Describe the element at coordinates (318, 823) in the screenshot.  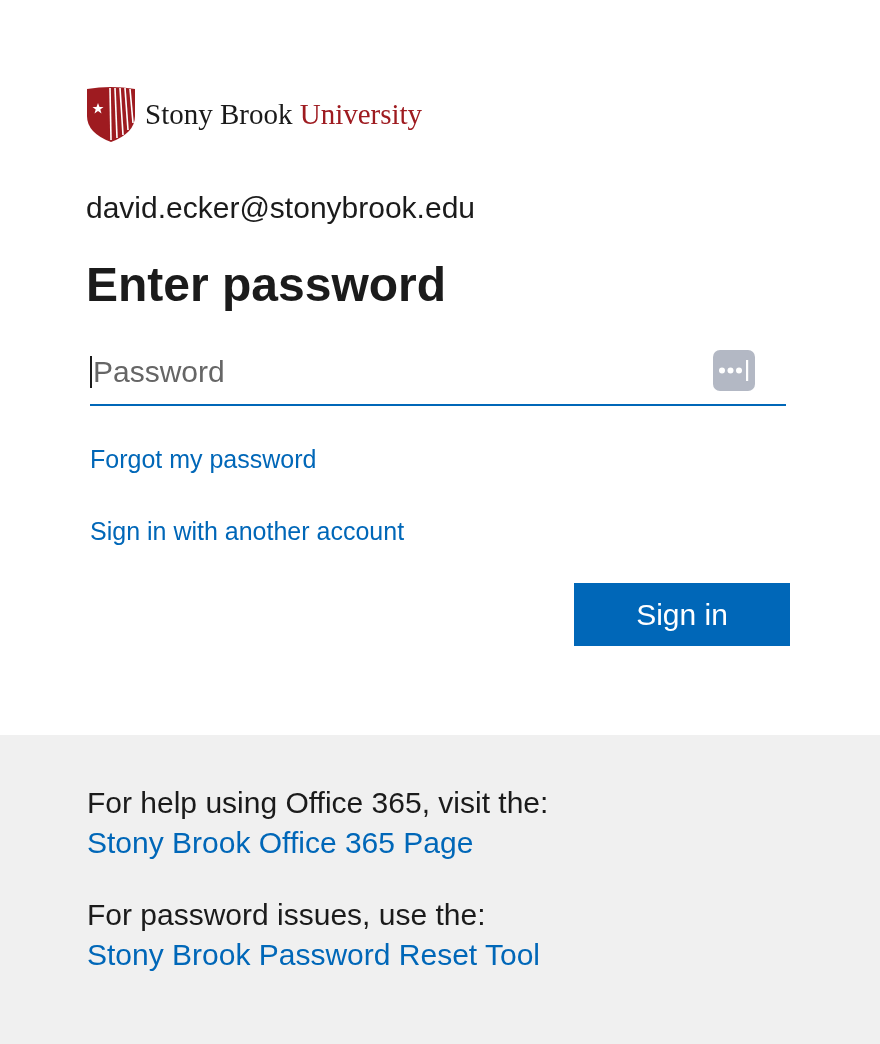
I see `help-text: For help using Office 365, visit the: Stony Brook Office 365 Page` at that location.